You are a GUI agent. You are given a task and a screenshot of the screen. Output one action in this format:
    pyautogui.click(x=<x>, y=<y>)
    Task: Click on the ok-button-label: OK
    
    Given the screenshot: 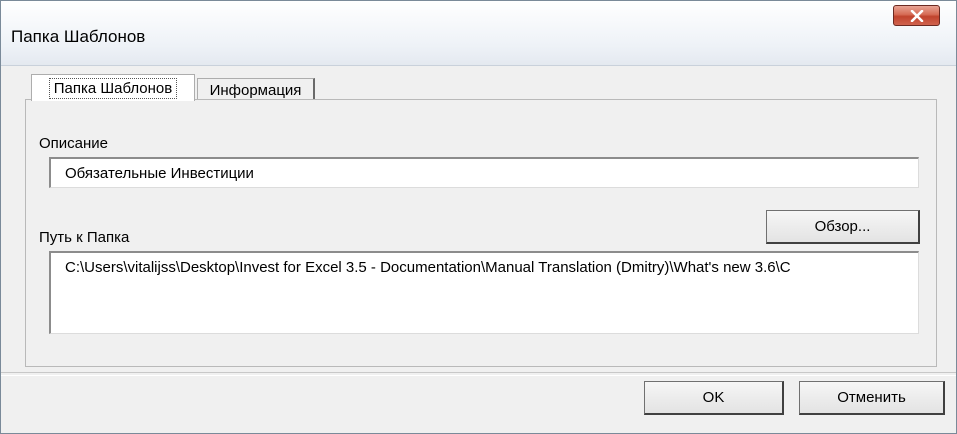 What is the action you would take?
    pyautogui.click(x=713, y=397)
    